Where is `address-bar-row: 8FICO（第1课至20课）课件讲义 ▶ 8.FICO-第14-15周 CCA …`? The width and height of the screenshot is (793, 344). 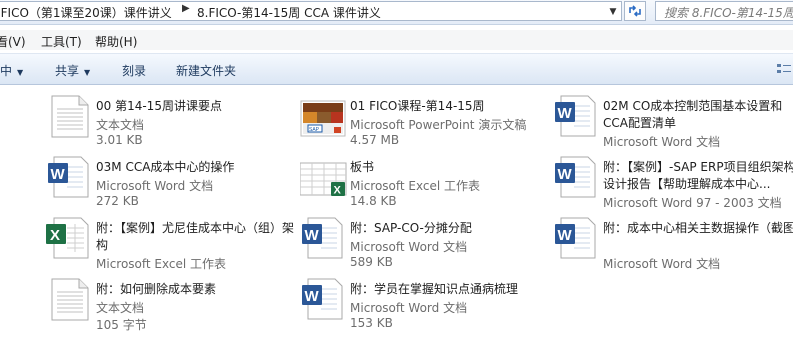 address-bar-row: 8FICO（第1课至20课）课件讲义 ▶ 8.FICO-第14-15周 CCA … is located at coordinates (396, 12).